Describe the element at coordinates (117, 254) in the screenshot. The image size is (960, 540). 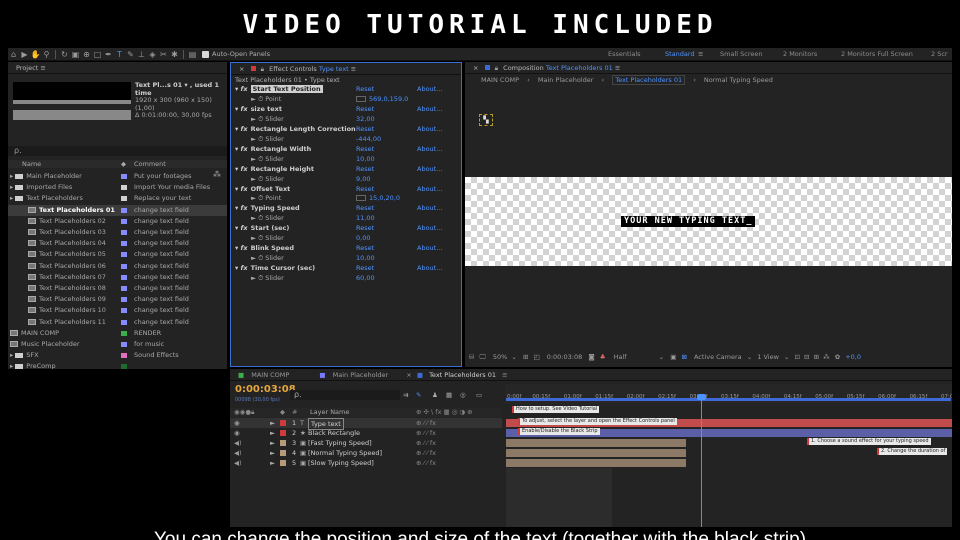
I see `project-item: Text Placeholders 05 change text field` at that location.